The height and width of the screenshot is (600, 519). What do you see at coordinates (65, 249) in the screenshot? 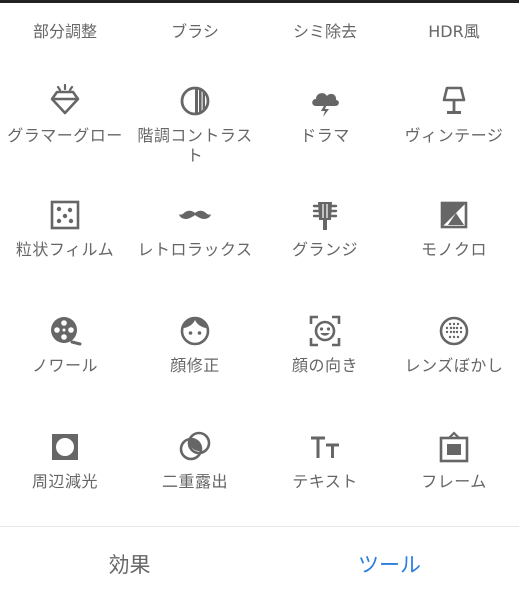
I see `tool-label: 粒状フィルム` at bounding box center [65, 249].